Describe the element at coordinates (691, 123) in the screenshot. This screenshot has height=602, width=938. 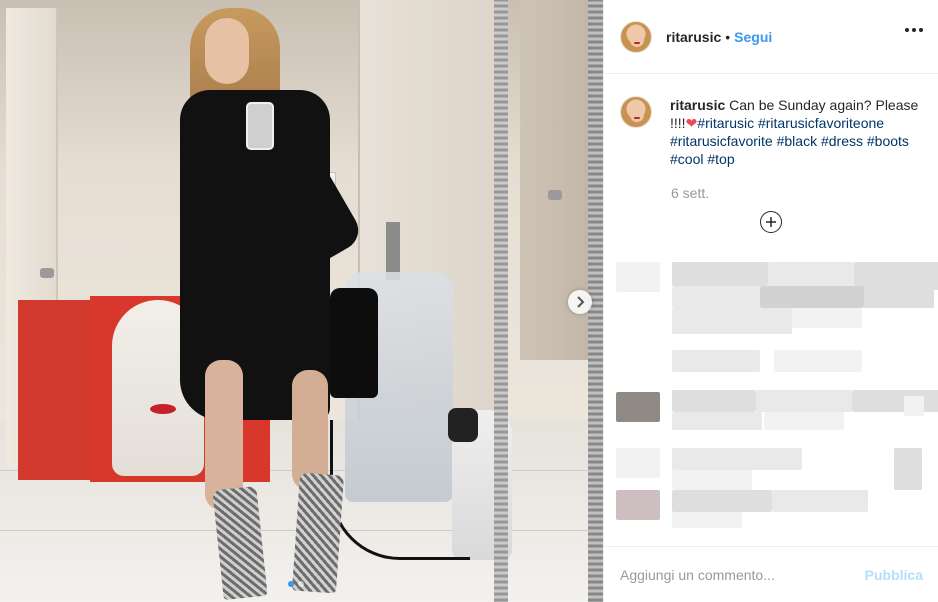
I see `heart-emoji: ❤` at that location.